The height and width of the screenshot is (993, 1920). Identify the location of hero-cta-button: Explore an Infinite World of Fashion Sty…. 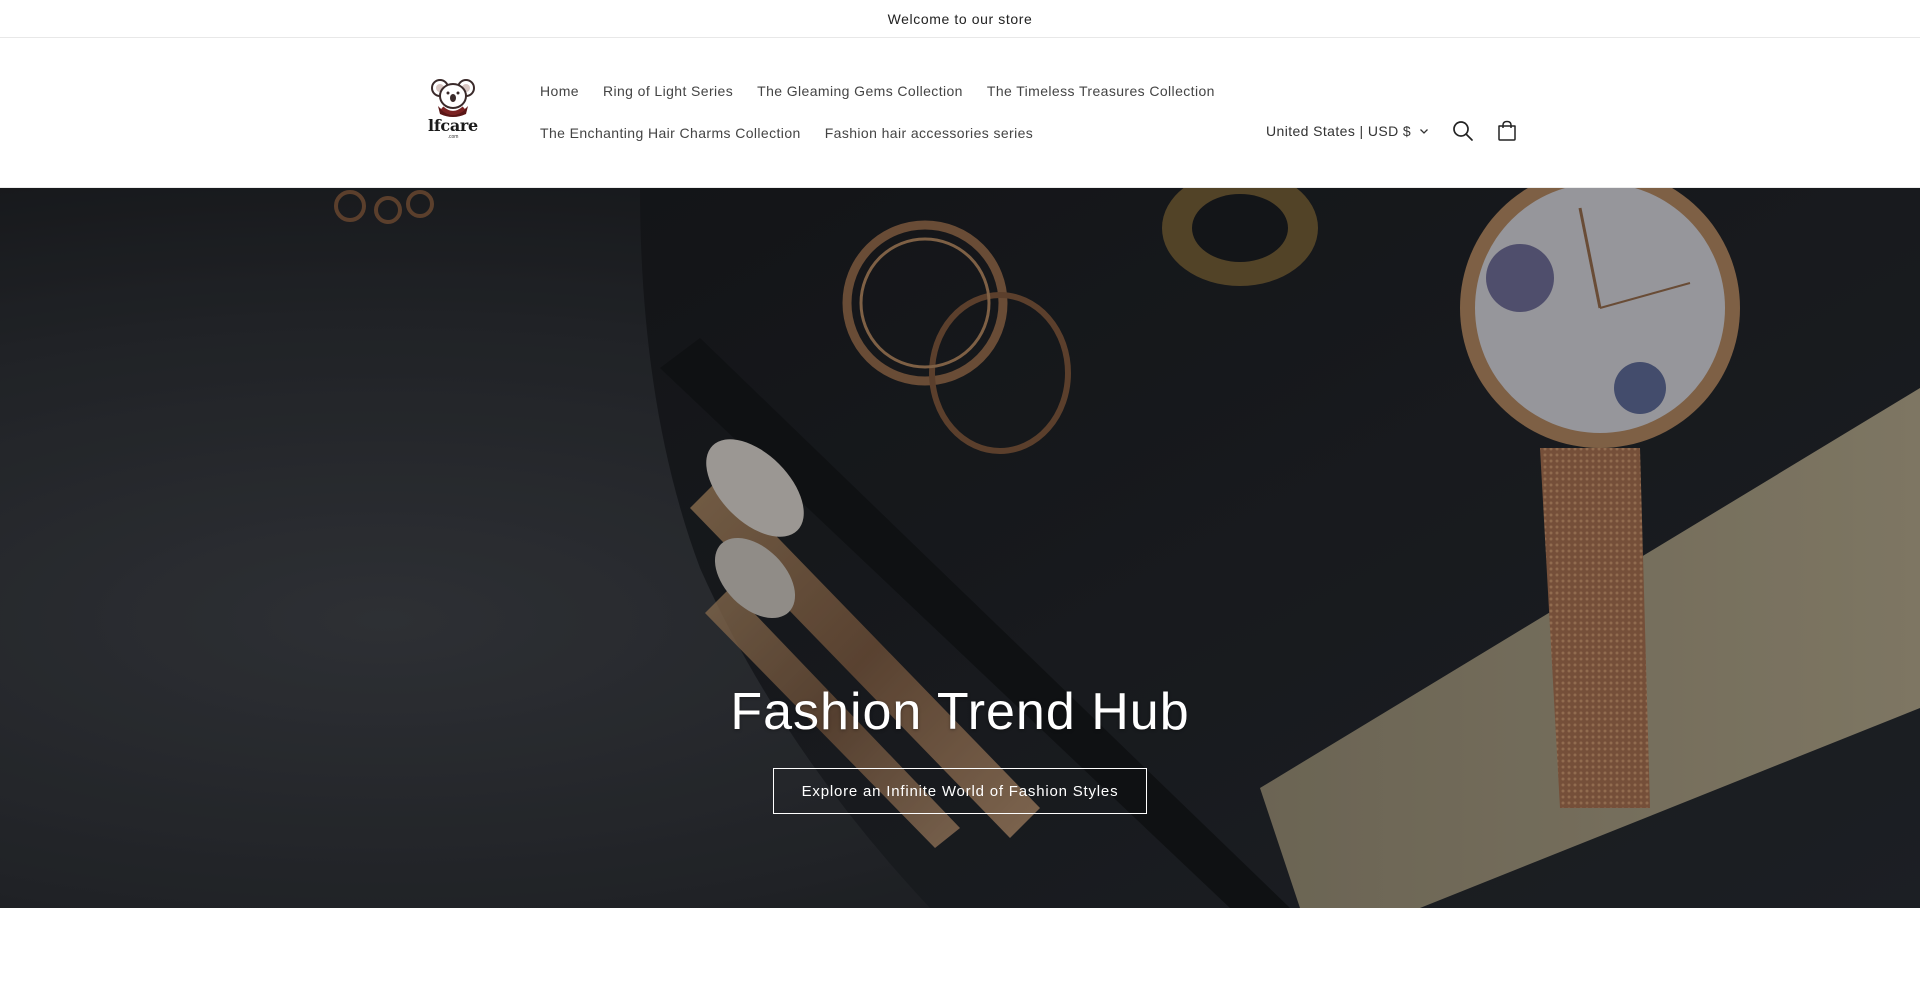
(960, 791).